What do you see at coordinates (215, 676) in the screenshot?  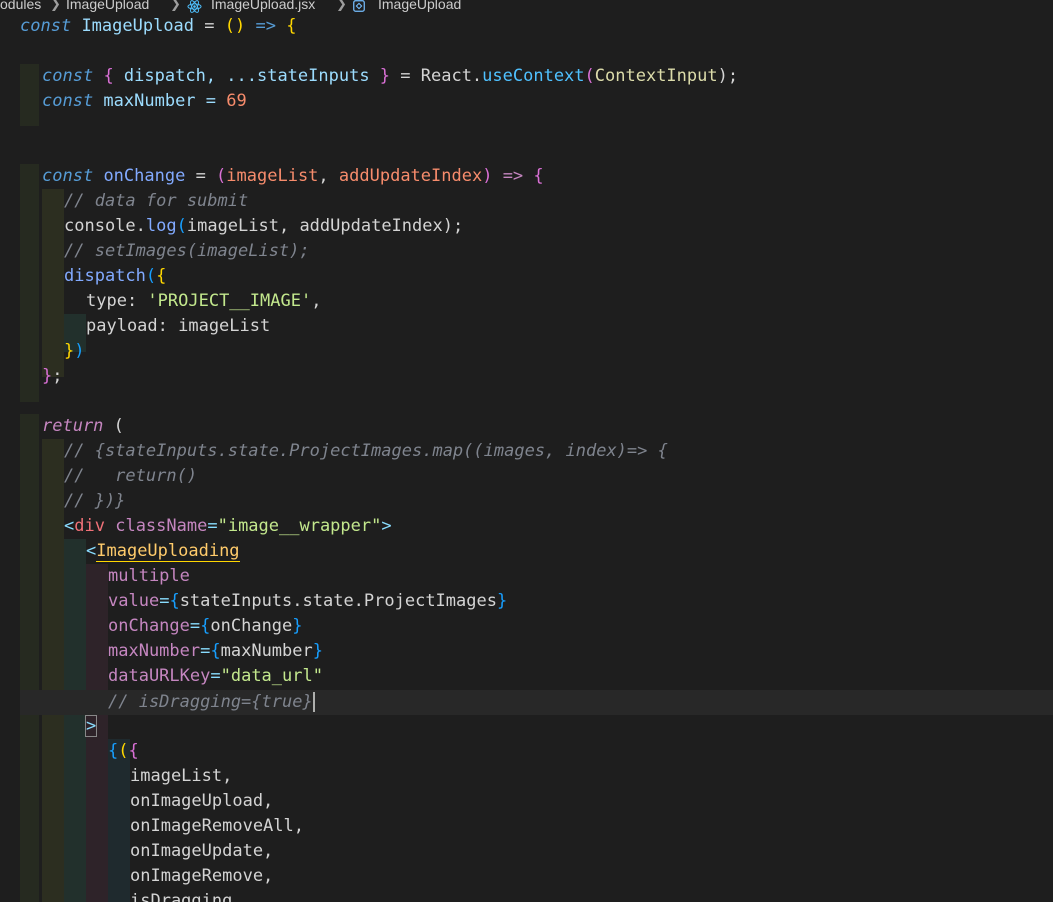 I see `code-line: dataURLKey="data_url"` at bounding box center [215, 676].